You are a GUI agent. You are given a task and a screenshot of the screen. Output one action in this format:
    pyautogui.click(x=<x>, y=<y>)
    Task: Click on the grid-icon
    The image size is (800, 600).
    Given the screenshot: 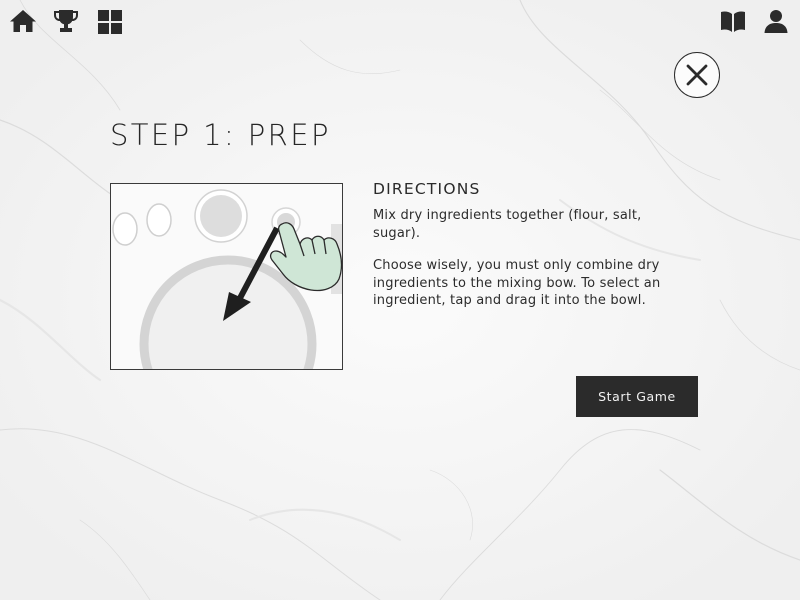 What is the action you would take?
    pyautogui.click(x=110, y=22)
    